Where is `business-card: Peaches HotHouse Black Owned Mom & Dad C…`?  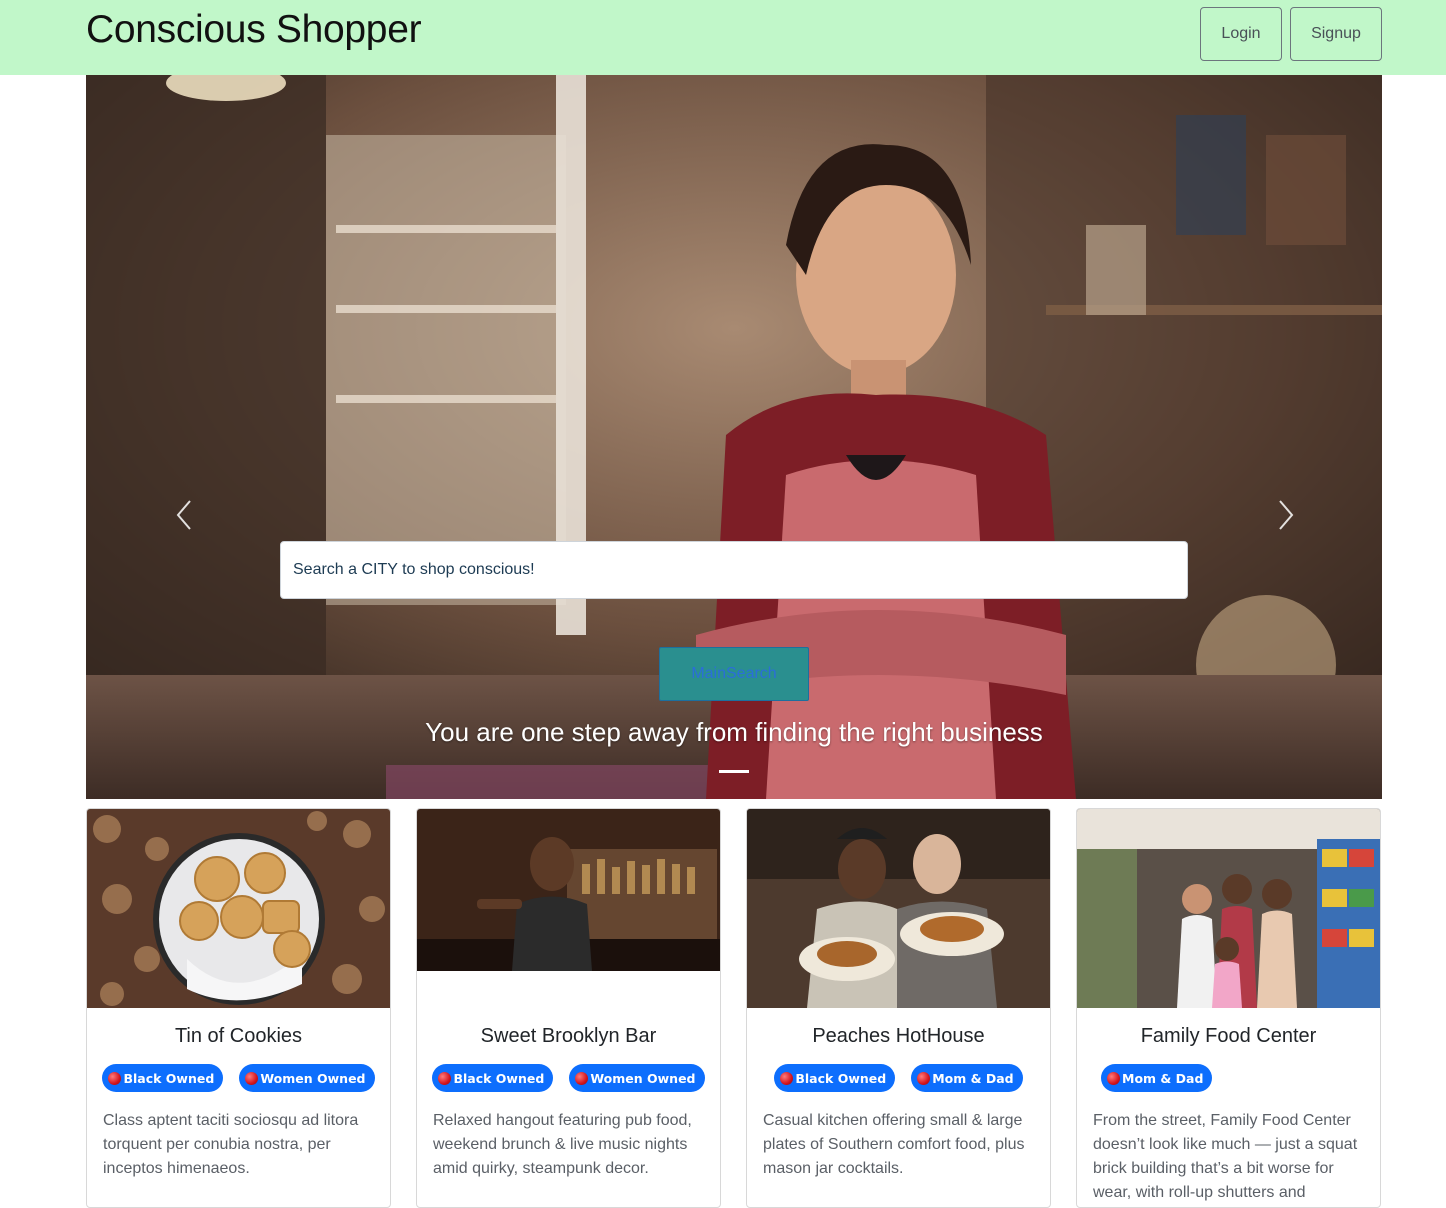
business-card: Peaches HotHouse Black Owned Mom & Dad C… is located at coordinates (898, 1008).